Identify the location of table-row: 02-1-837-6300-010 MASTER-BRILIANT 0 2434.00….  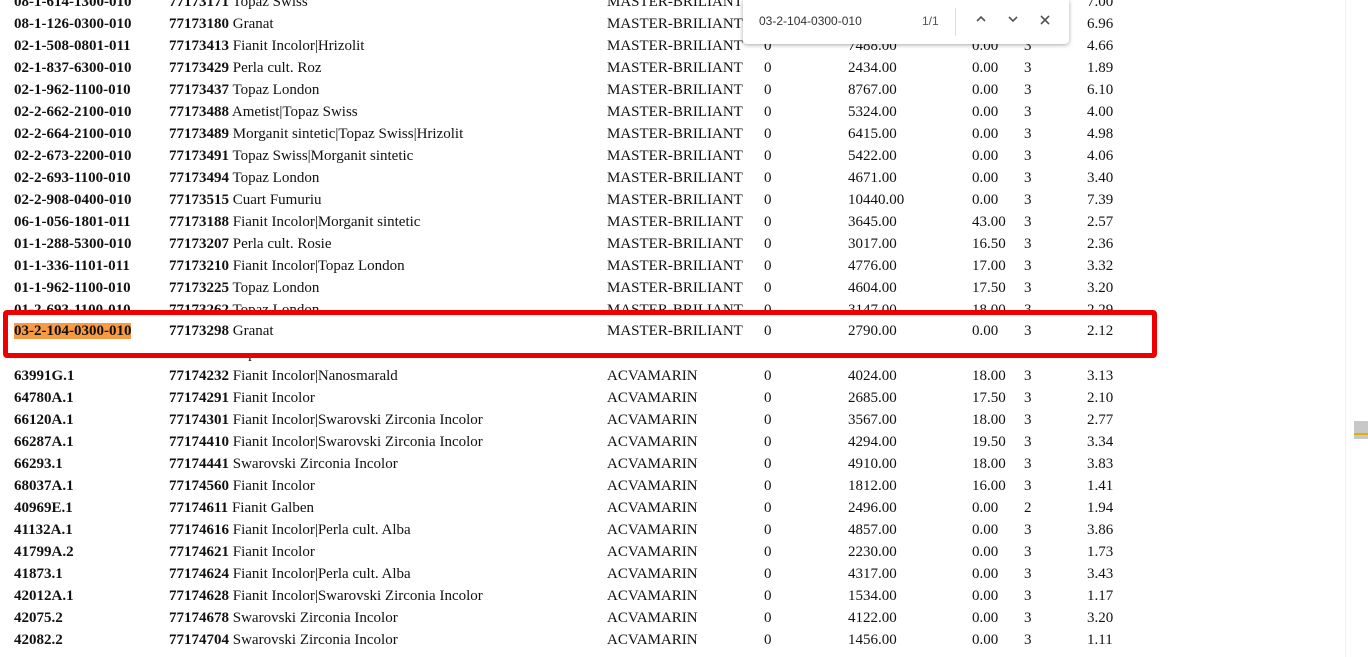
(672, 68).